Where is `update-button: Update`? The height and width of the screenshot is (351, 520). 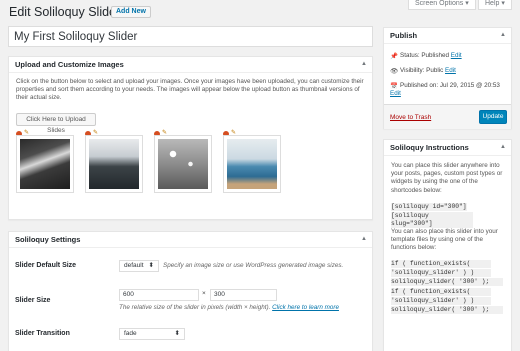
update-button: Update is located at coordinates (493, 117).